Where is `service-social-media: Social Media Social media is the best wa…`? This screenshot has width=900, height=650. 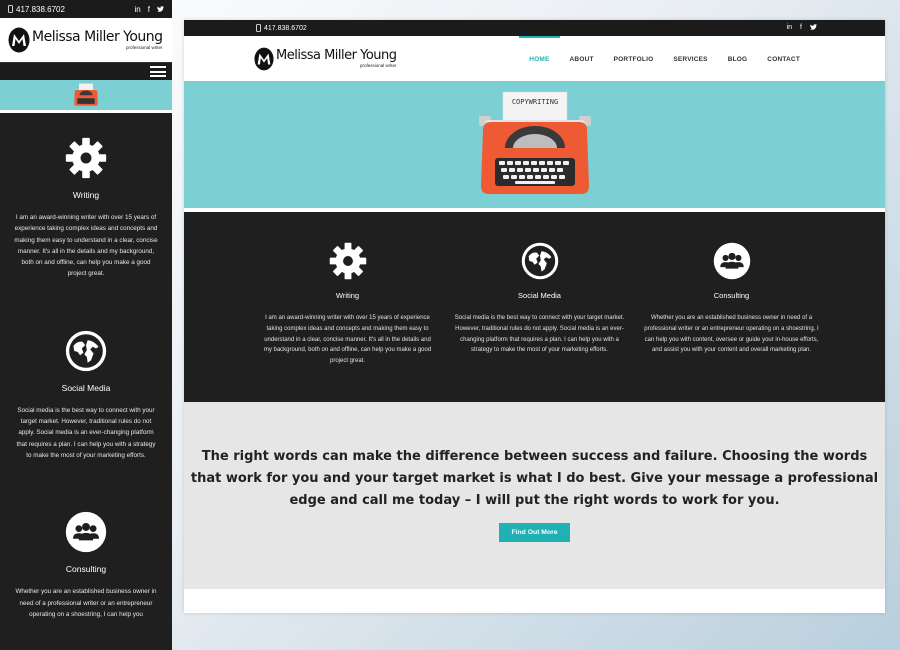 service-social-media: Social Media Social media is the best wa… is located at coordinates (540, 322).